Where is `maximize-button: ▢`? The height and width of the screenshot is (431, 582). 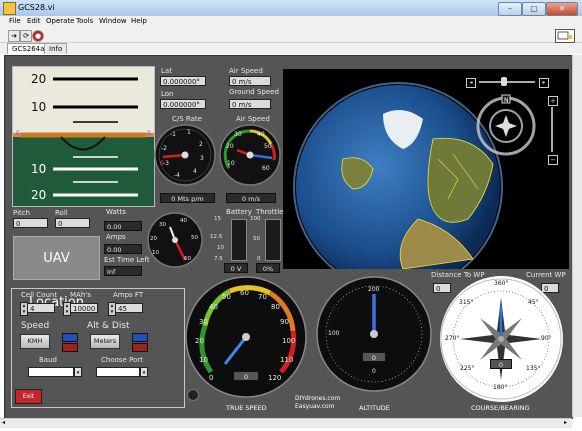 maximize-button: ▢ is located at coordinates (534, 9).